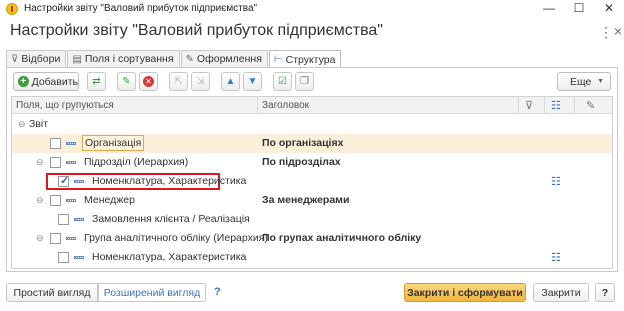  I want to click on plus-icon: +, so click(23, 81).